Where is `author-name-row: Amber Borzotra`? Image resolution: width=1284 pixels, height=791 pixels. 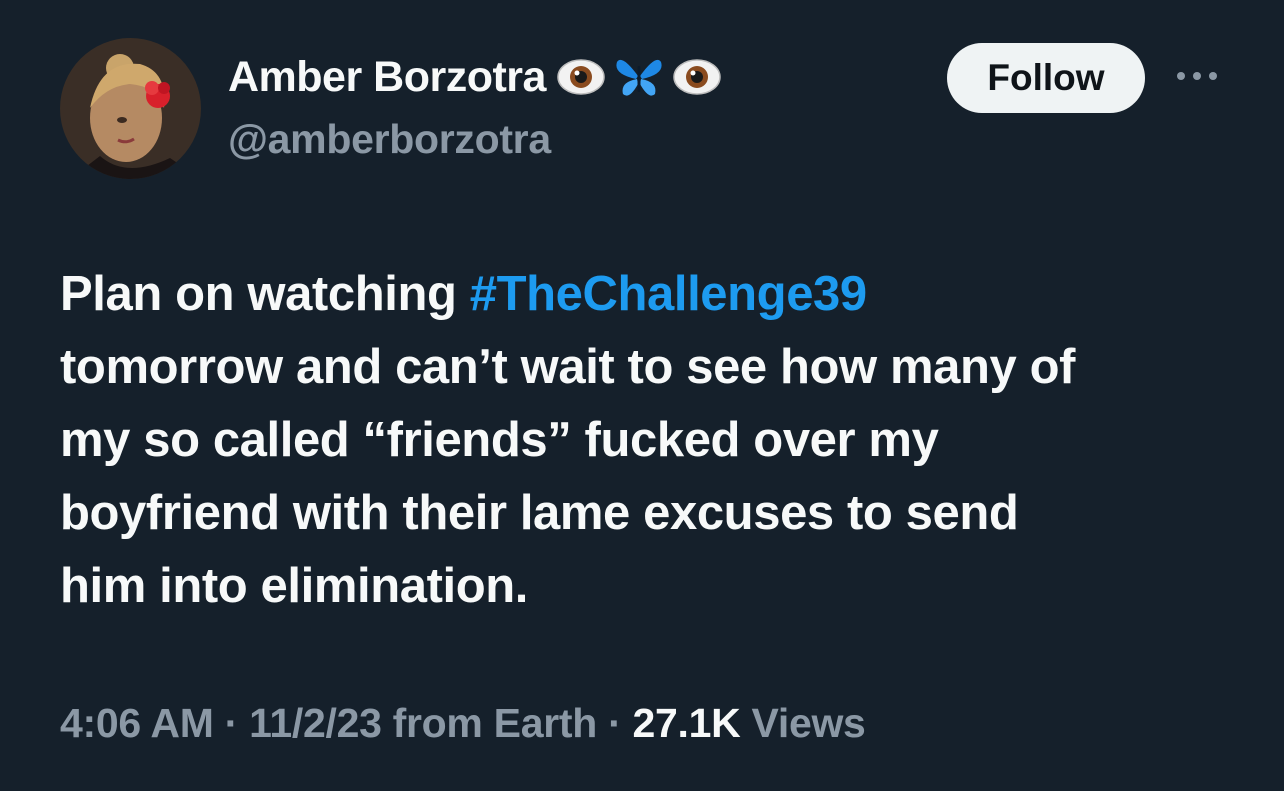
author-name-row: Amber Borzotra is located at coordinates (475, 77).